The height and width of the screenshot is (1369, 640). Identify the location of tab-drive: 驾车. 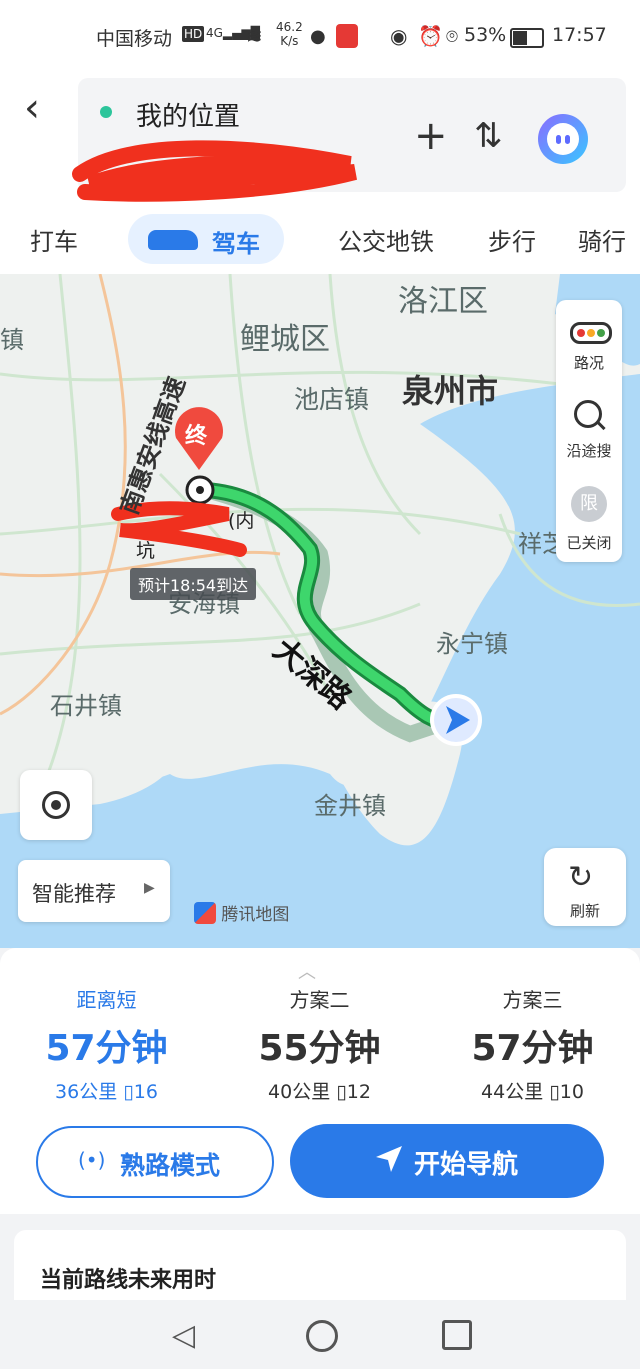
(206, 239).